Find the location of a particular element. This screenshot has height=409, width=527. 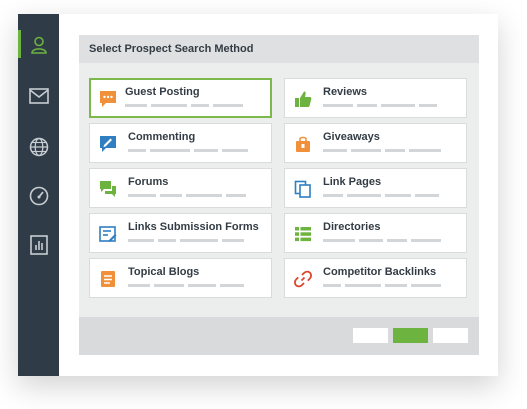

method-label: Competitor Backlinks is located at coordinates (380, 272).